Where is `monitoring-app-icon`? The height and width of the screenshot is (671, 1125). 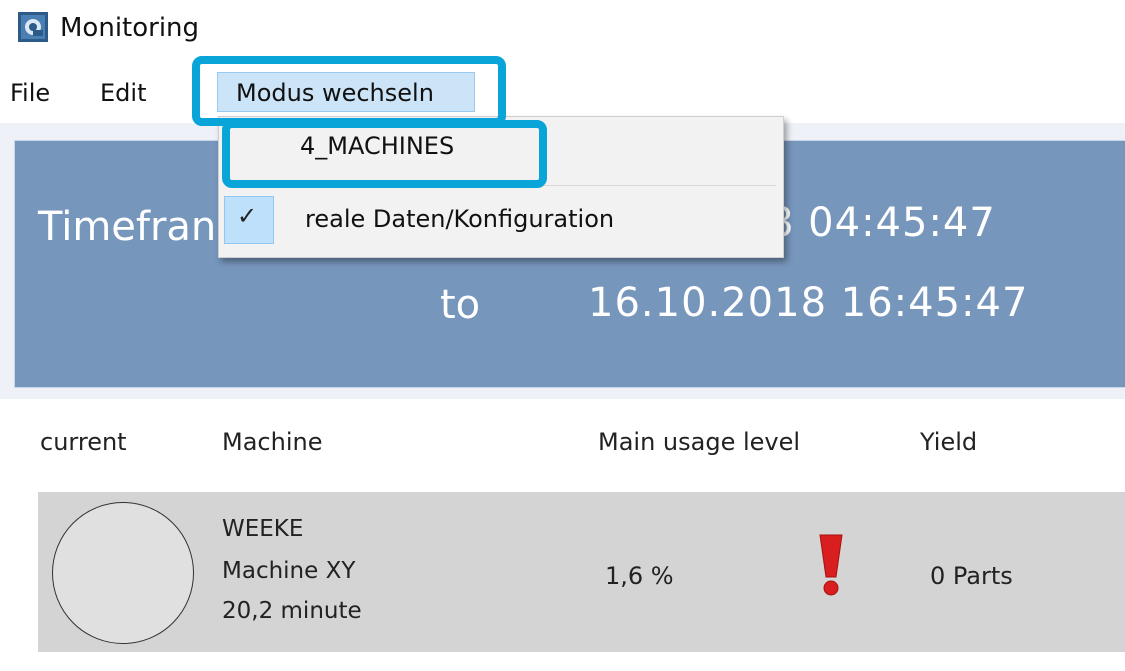 monitoring-app-icon is located at coordinates (33, 27).